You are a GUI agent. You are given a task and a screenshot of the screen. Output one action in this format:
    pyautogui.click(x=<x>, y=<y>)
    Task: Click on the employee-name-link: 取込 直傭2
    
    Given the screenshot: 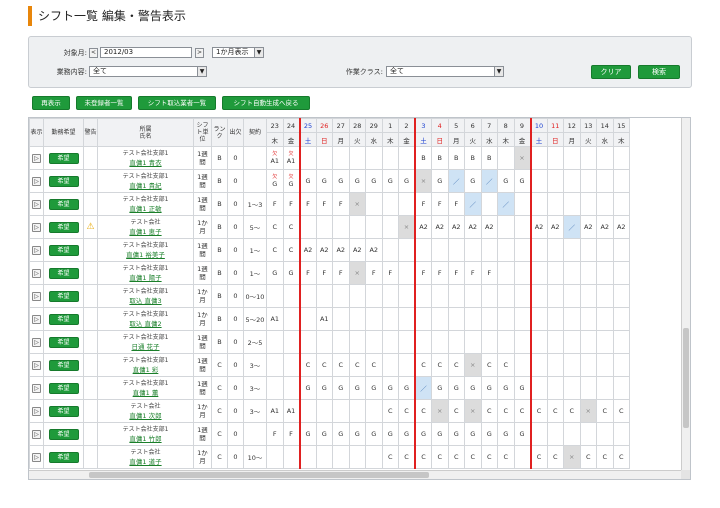 What is the action you would take?
    pyautogui.click(x=146, y=323)
    